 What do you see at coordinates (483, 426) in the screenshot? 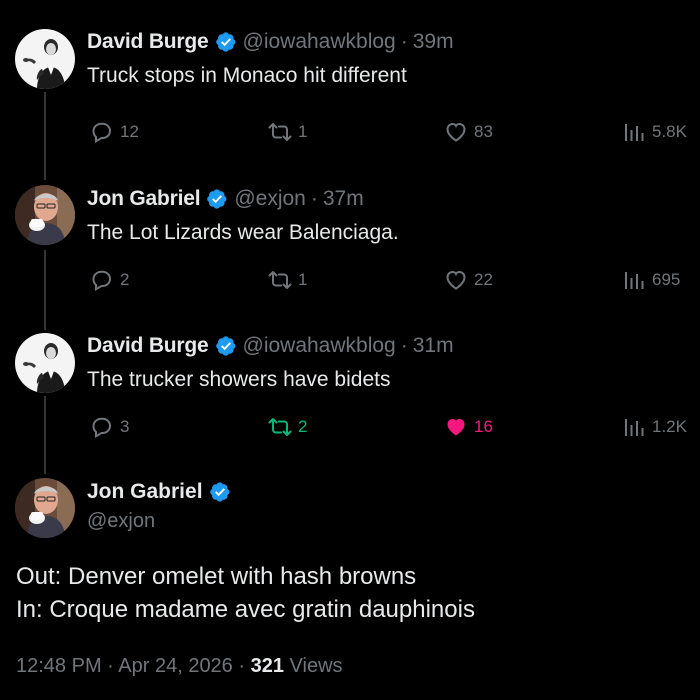
I see `like-count: 16` at bounding box center [483, 426].